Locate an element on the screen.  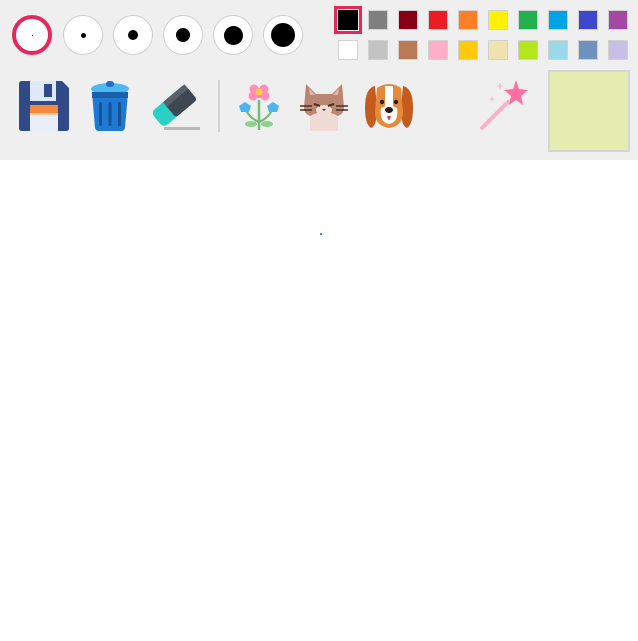
trash-icon is located at coordinates (110, 106).